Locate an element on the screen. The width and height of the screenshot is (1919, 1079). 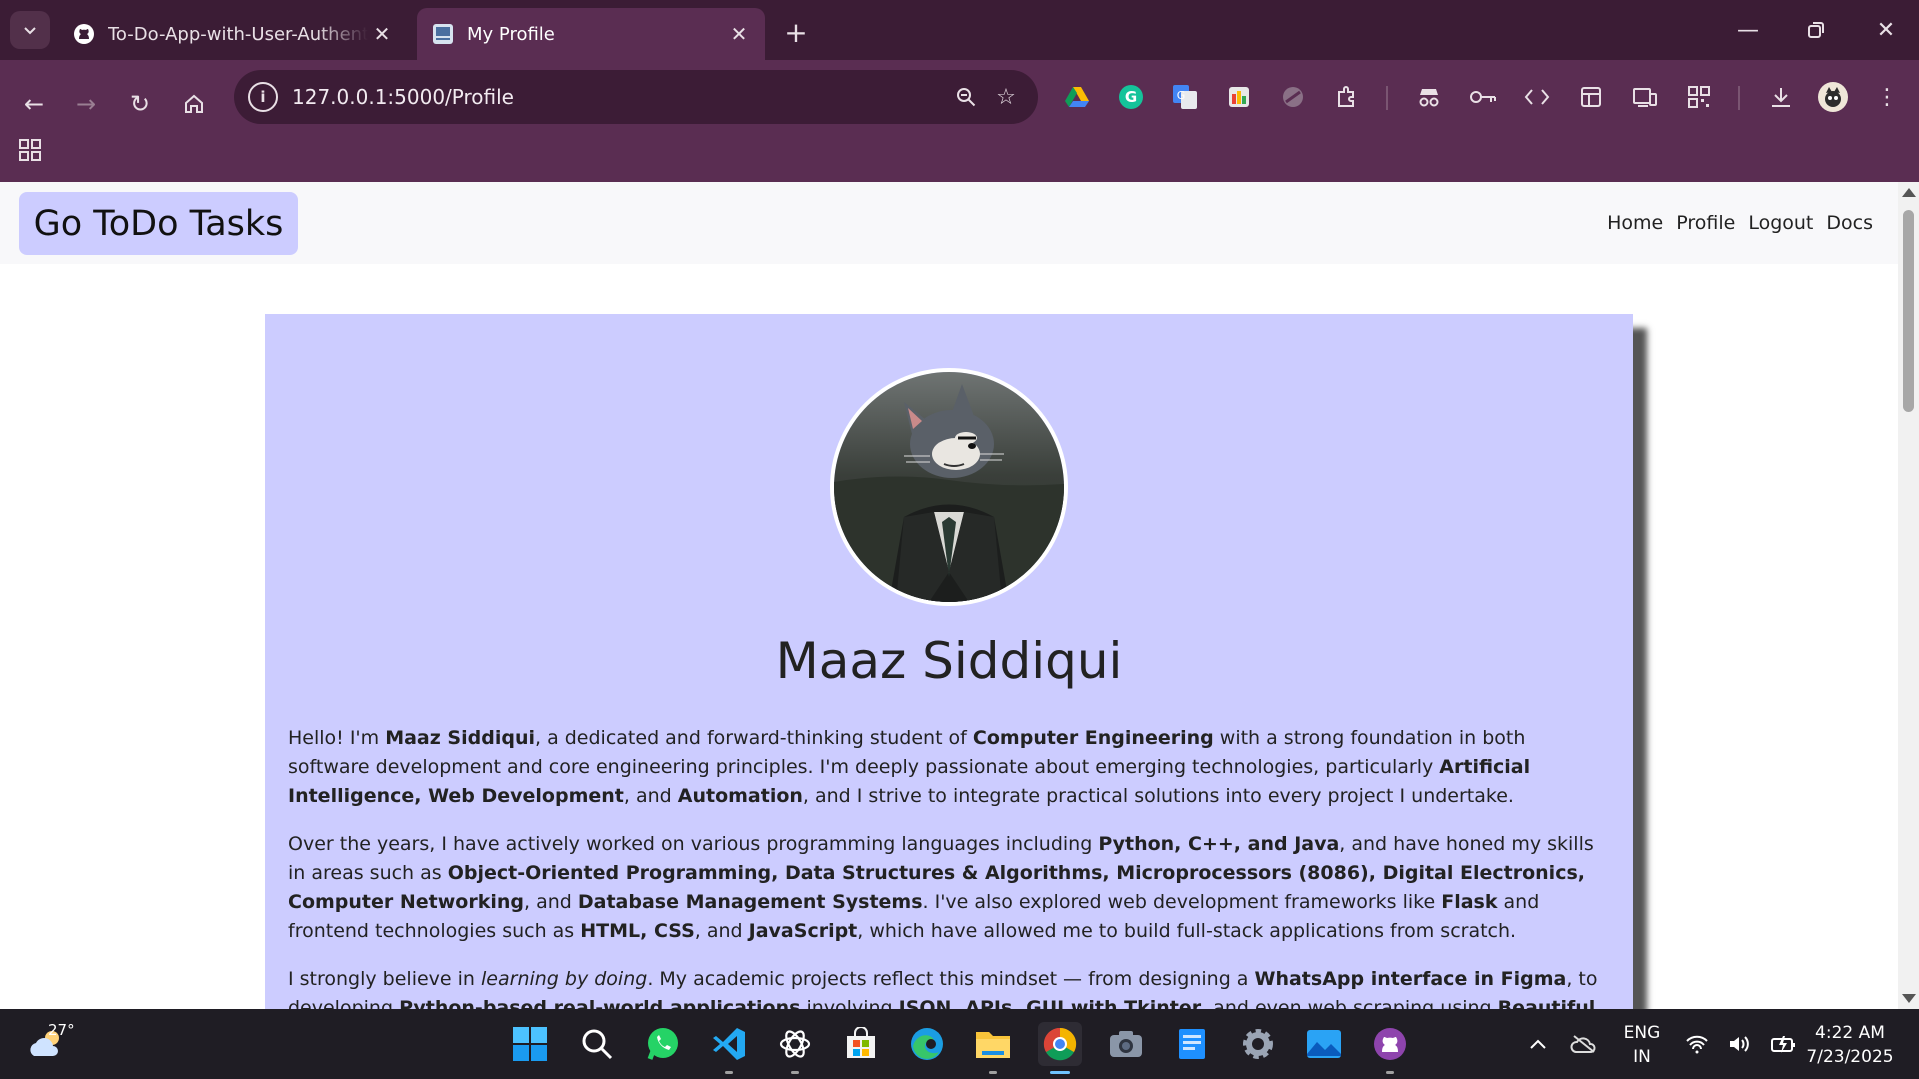
zoom-icon is located at coordinates (966, 97).